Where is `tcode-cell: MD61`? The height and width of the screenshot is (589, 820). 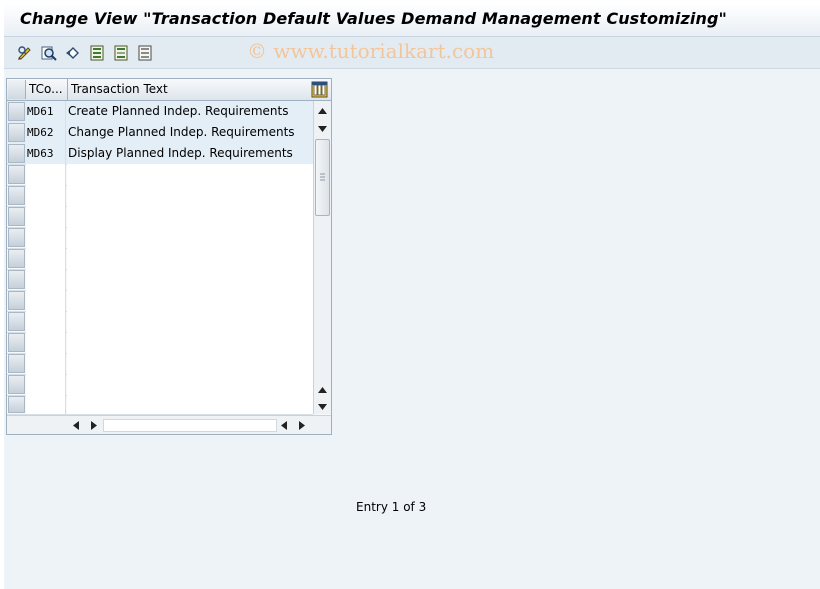 tcode-cell: MD61 is located at coordinates (46, 111).